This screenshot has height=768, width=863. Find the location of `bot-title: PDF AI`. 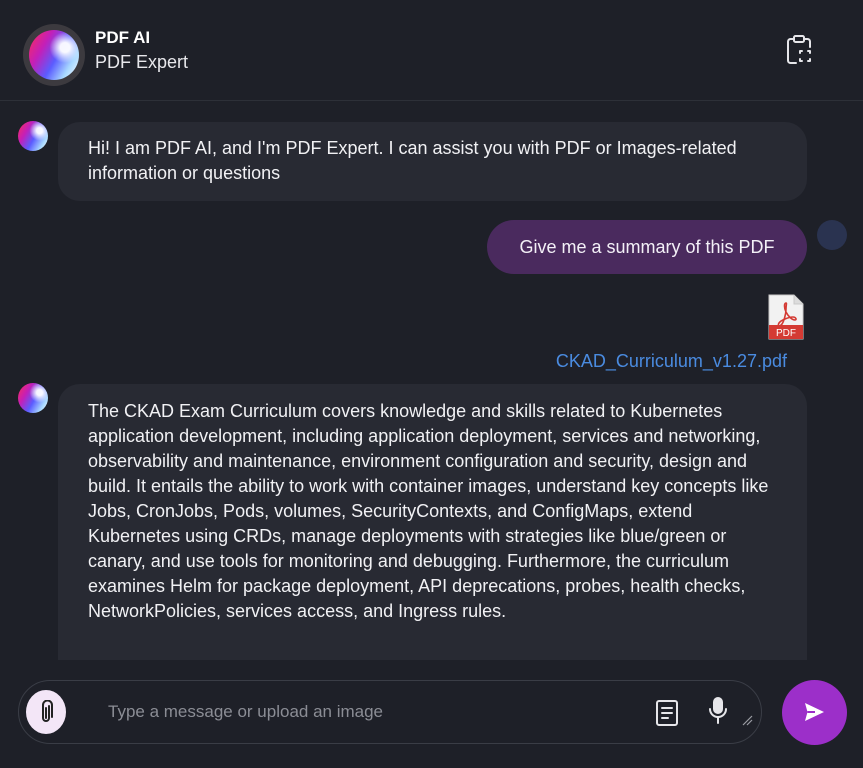

bot-title: PDF AI is located at coordinates (123, 37).